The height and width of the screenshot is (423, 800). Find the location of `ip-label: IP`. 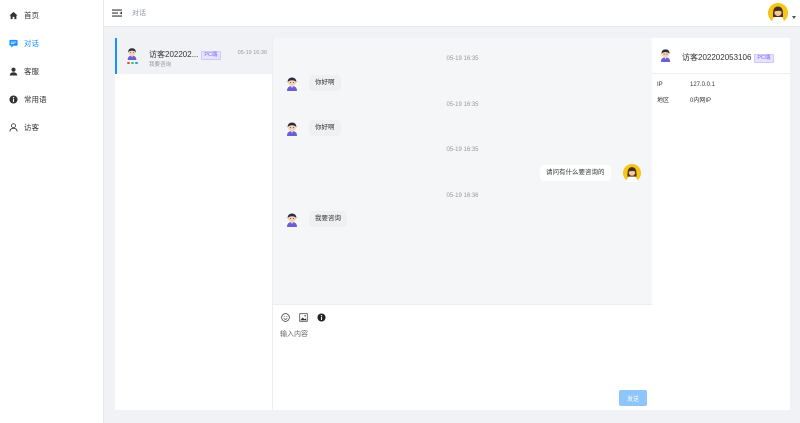

ip-label: IP is located at coordinates (660, 85).